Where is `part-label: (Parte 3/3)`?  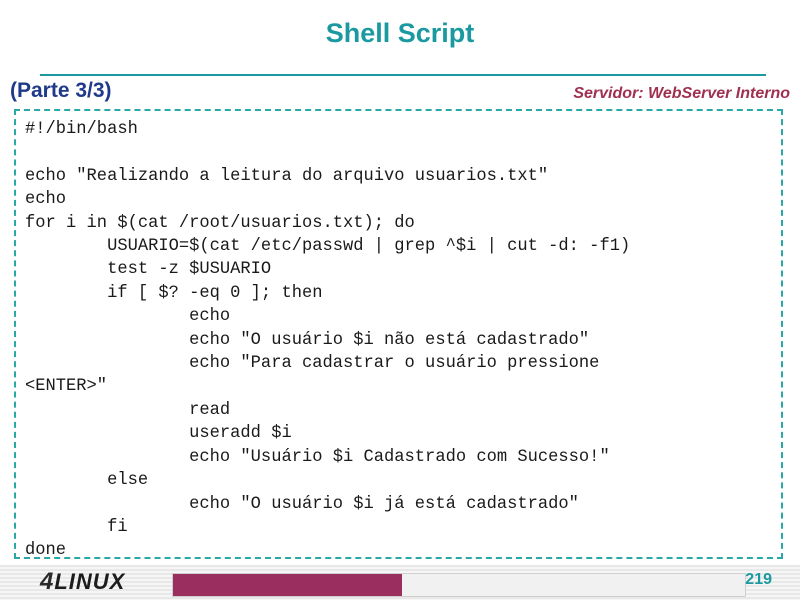 part-label: (Parte 3/3) is located at coordinates (61, 90).